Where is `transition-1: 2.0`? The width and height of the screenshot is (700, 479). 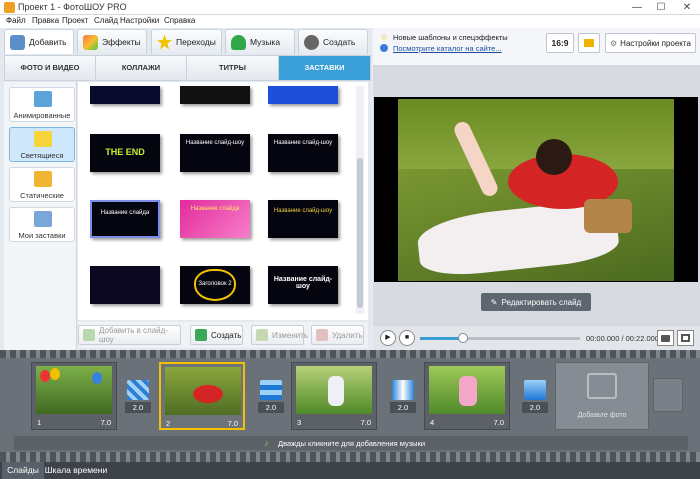 transition-1: 2.0 is located at coordinates (138, 397).